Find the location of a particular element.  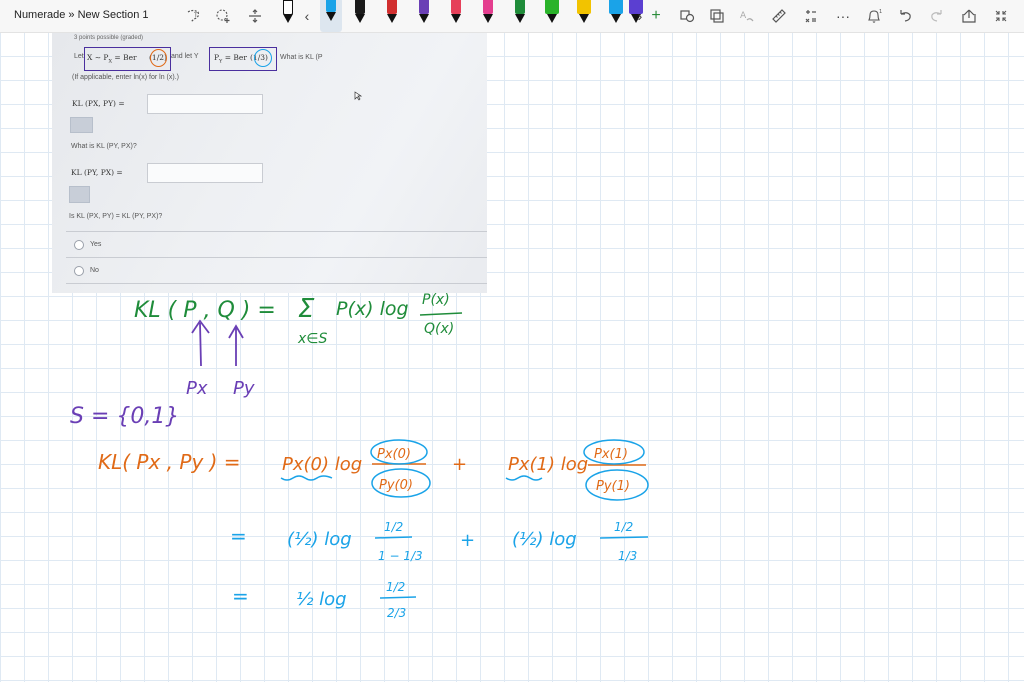

ink-term1-num: Px(0) is located at coordinates (394, 454).